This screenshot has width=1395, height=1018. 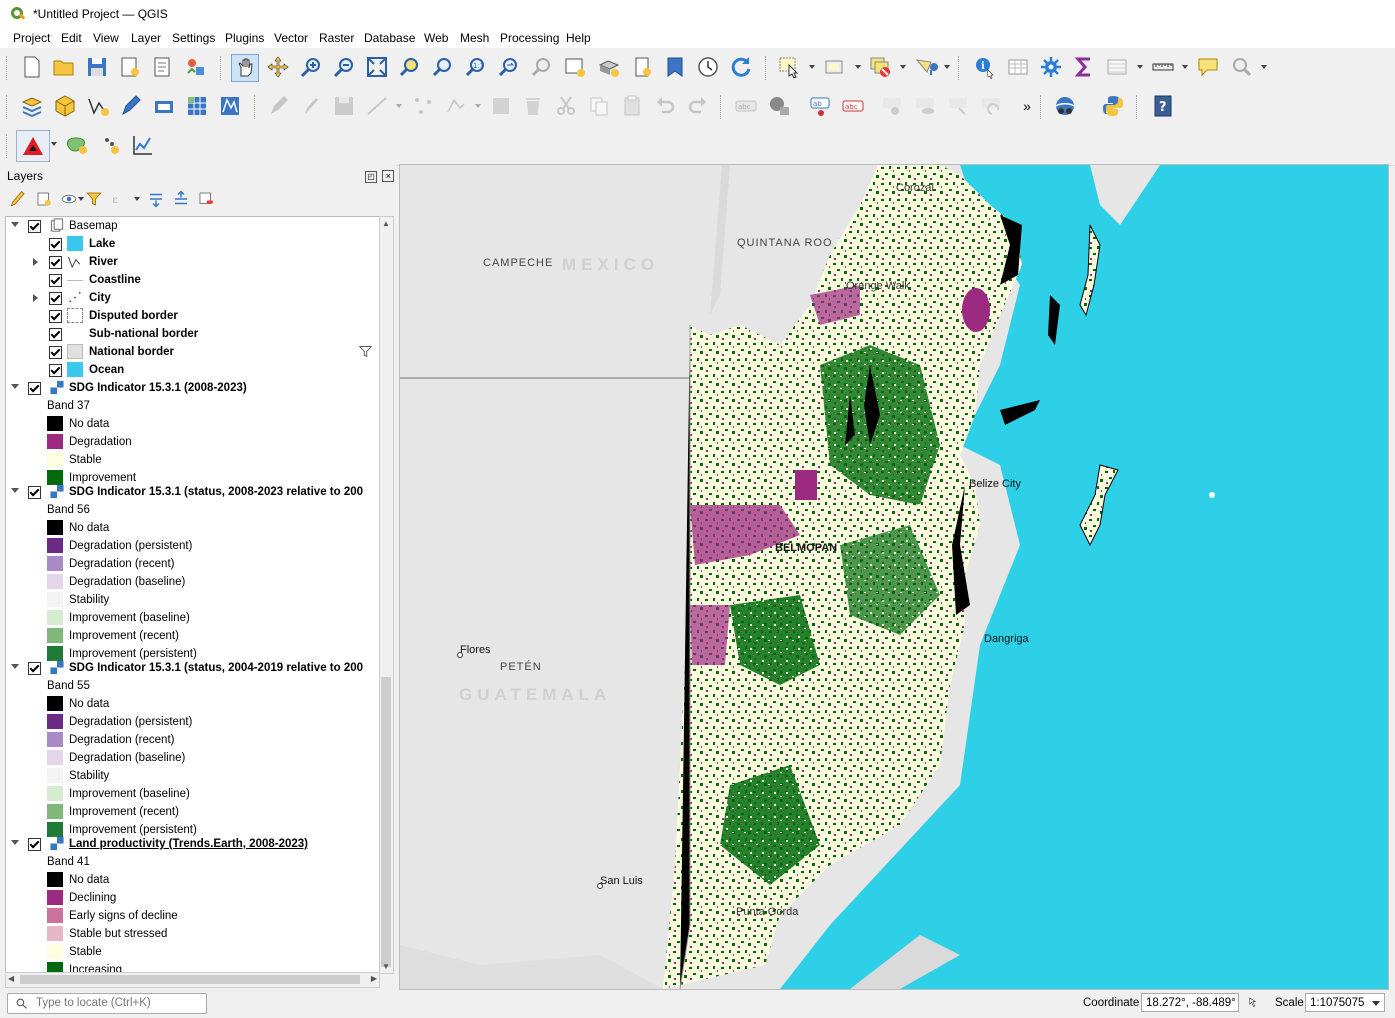 What do you see at coordinates (456, 106) in the screenshot?
I see `vertex-editor-icon` at bounding box center [456, 106].